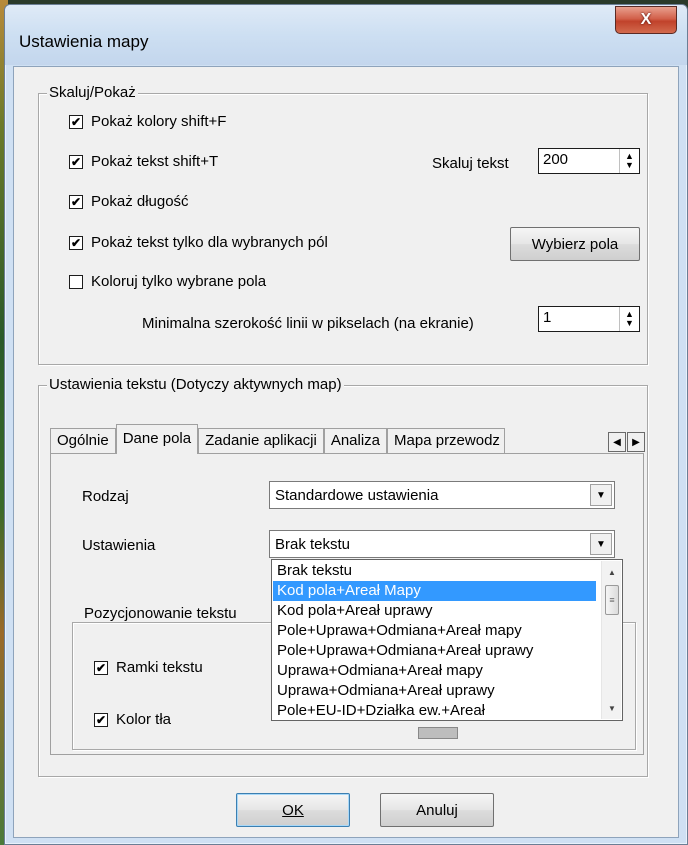 This screenshot has height=845, width=688. I want to click on show-text-row: ✔ Pokaż tekst shift+T, so click(143, 161).